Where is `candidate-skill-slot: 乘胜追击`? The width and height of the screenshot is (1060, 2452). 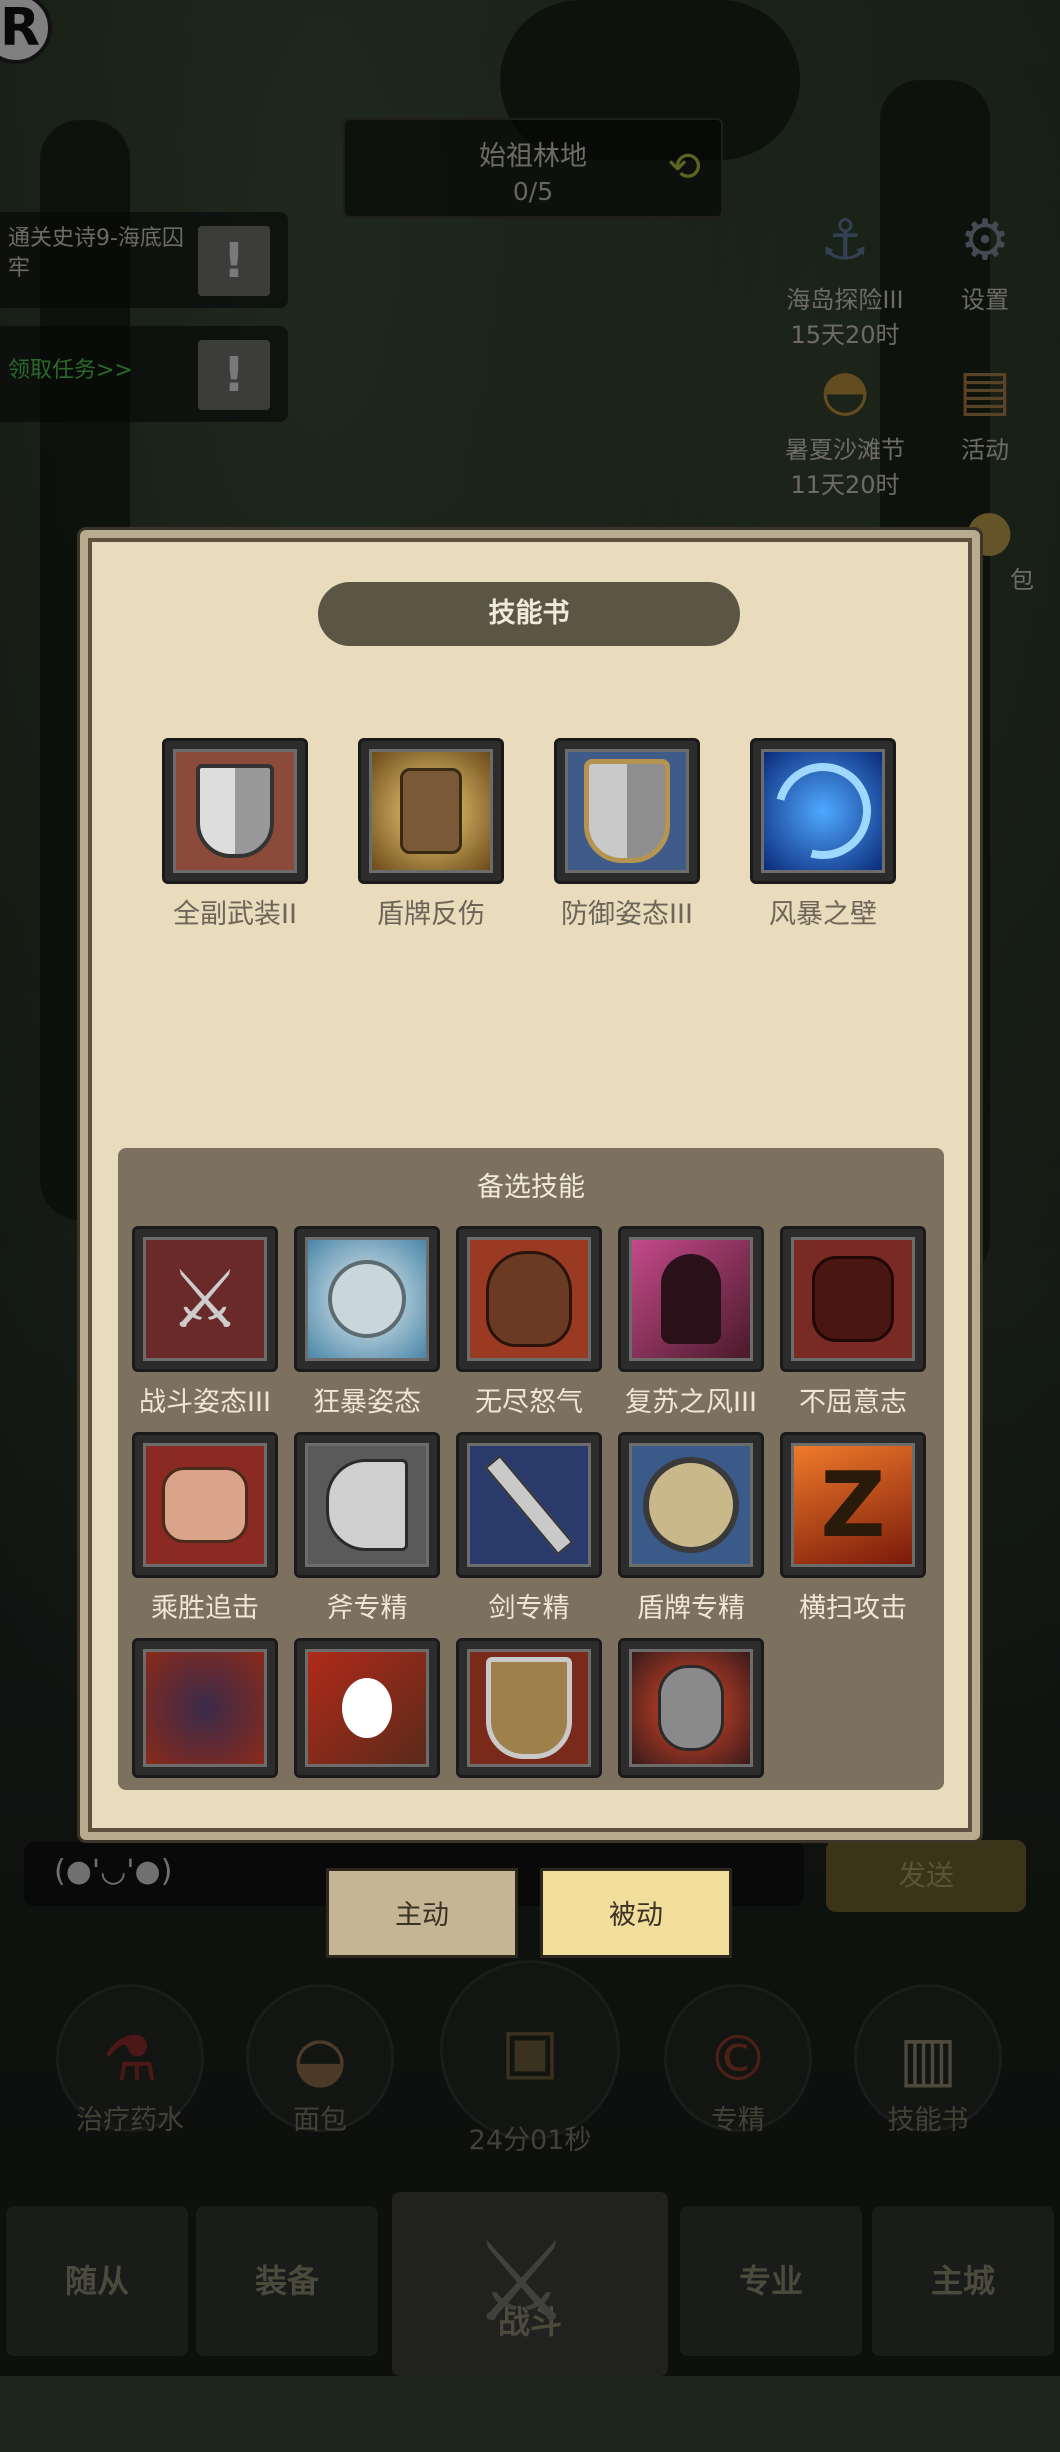 candidate-skill-slot: 乘胜追击 is located at coordinates (205, 1528).